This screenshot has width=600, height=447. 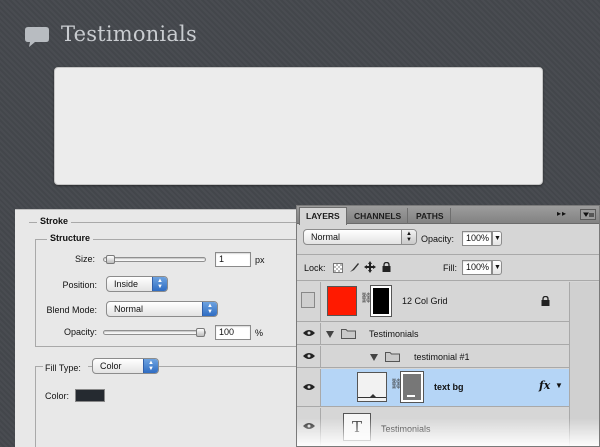 I want to click on opacity-slider-thumb, so click(x=200, y=332).